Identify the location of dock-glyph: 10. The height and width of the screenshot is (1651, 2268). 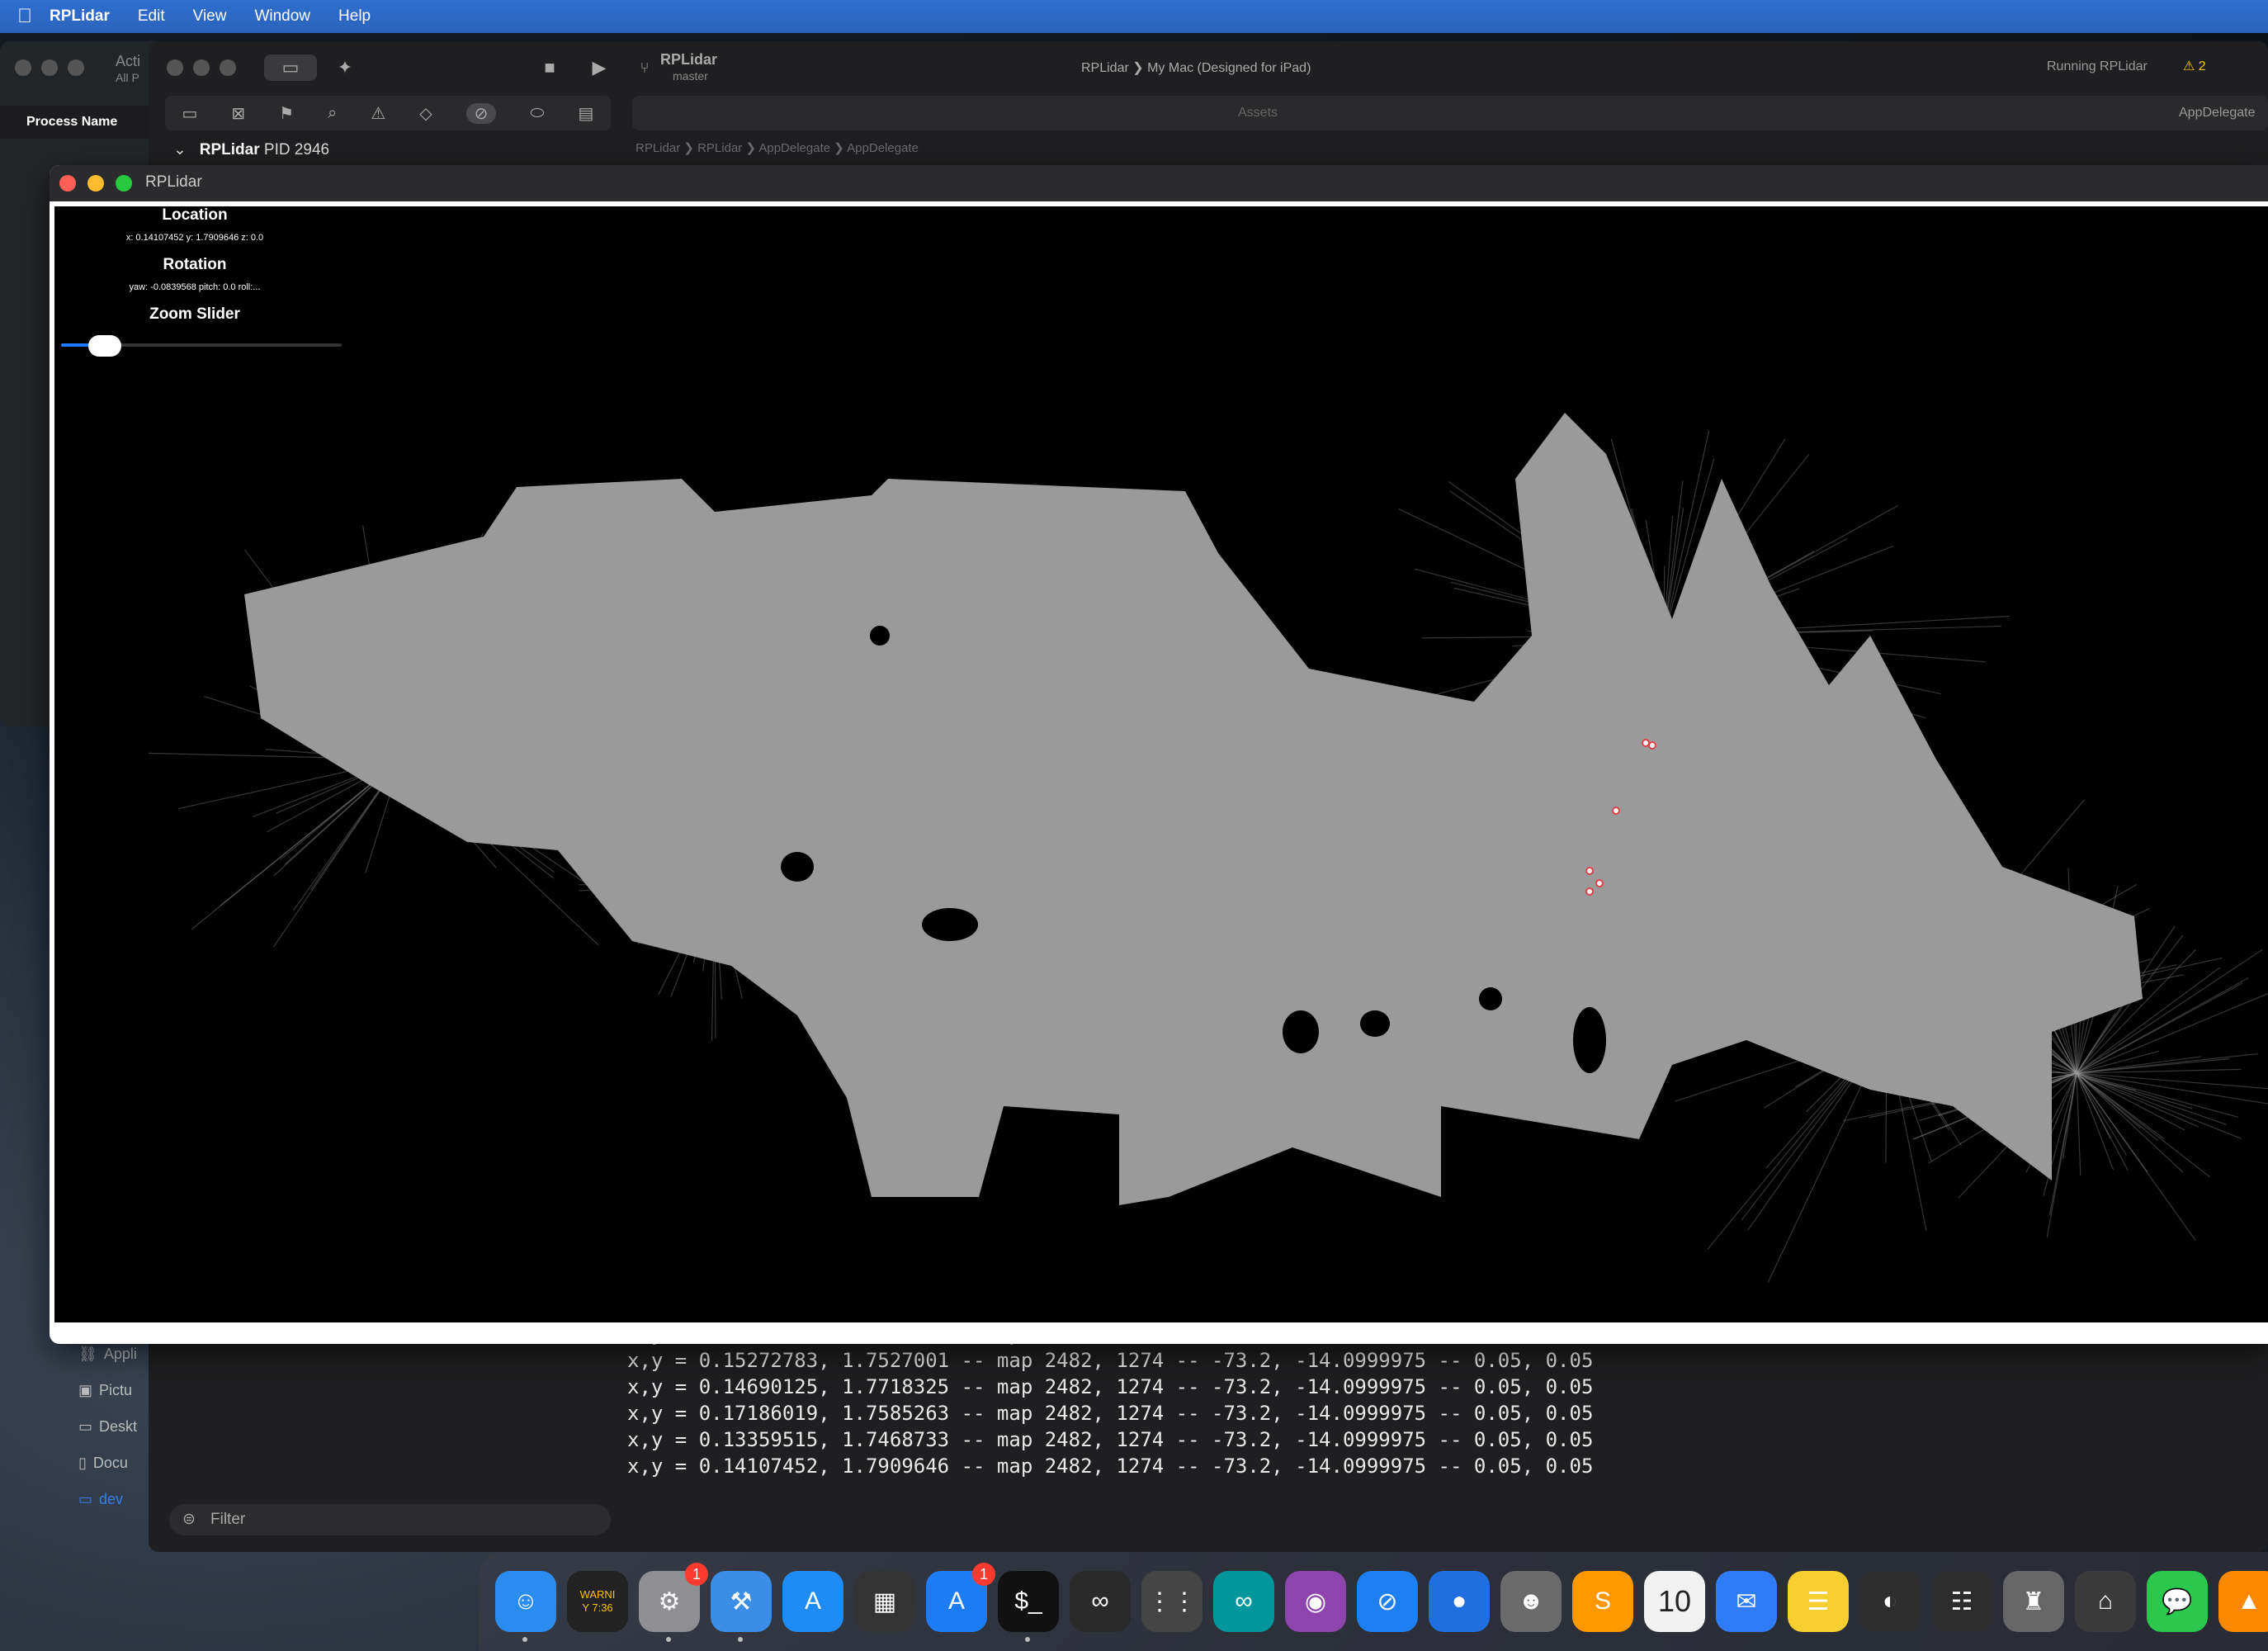
(1674, 1601).